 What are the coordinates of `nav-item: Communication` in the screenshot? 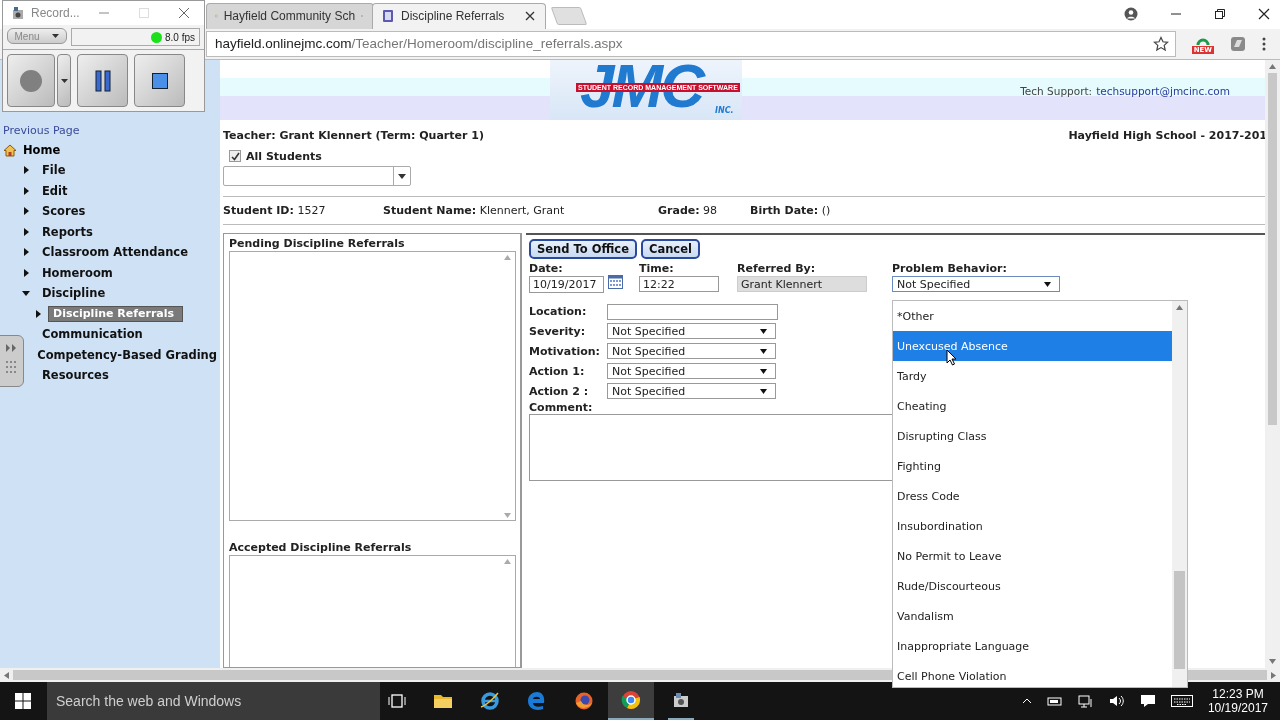 It's located at (92, 334).